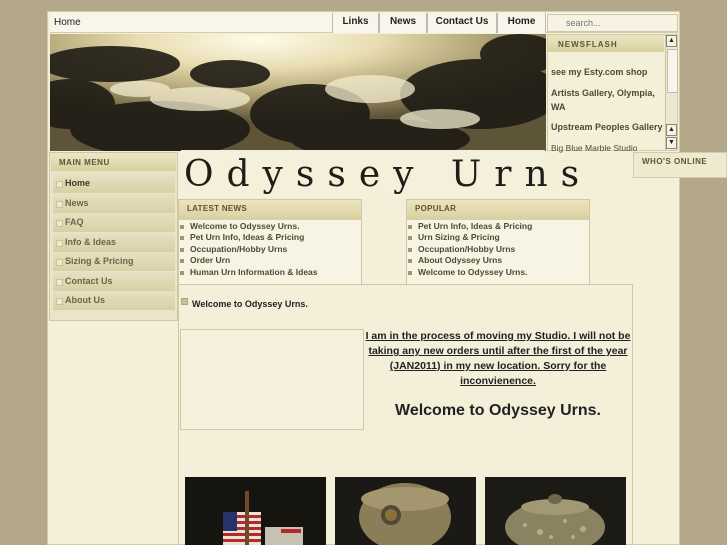  What do you see at coordinates (114, 222) in the screenshot?
I see `menu-item-faq: FAQ` at bounding box center [114, 222].